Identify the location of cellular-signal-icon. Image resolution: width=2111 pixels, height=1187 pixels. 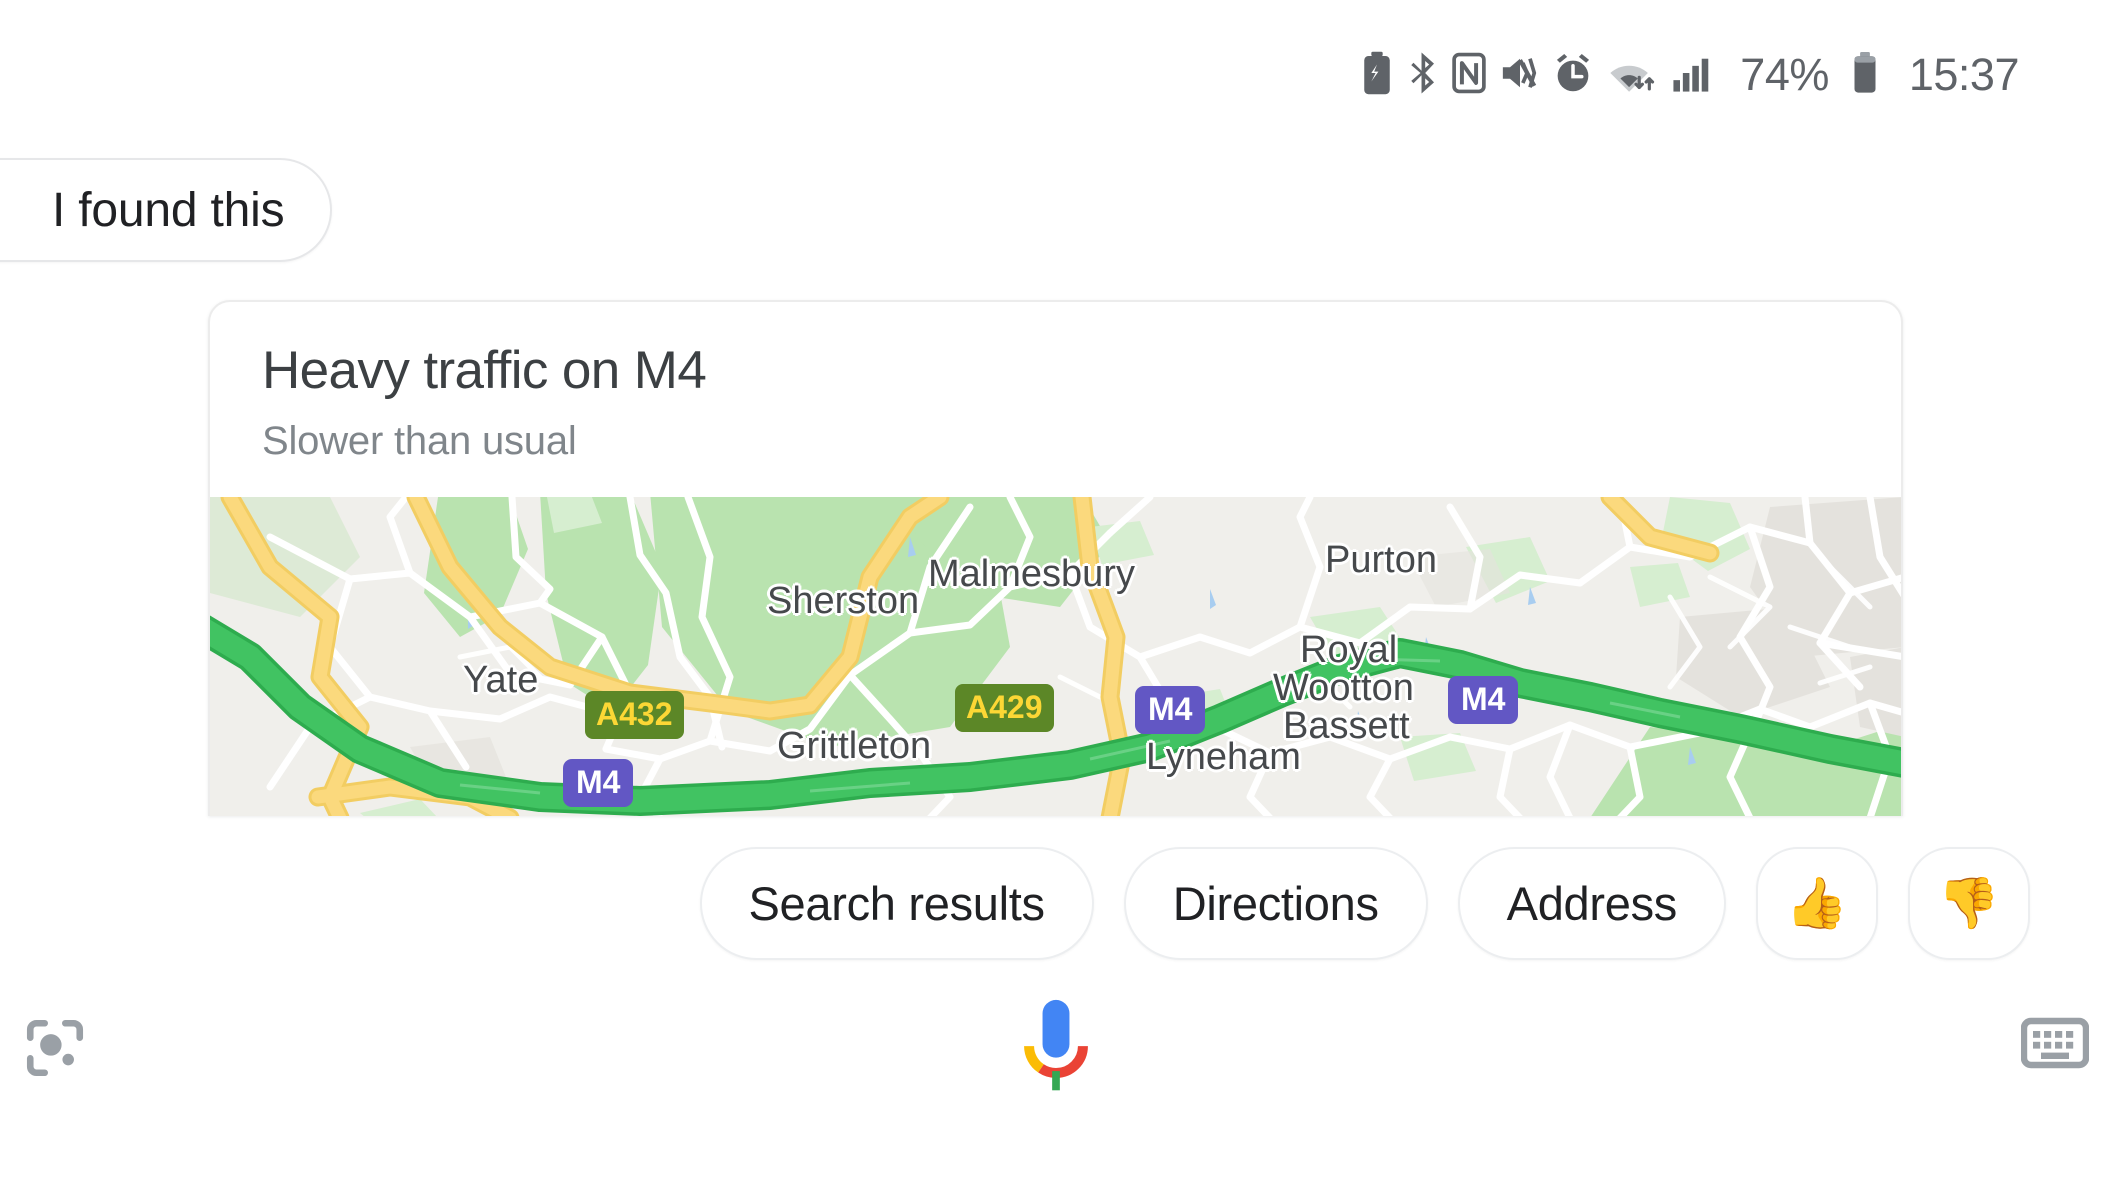
(1692, 75).